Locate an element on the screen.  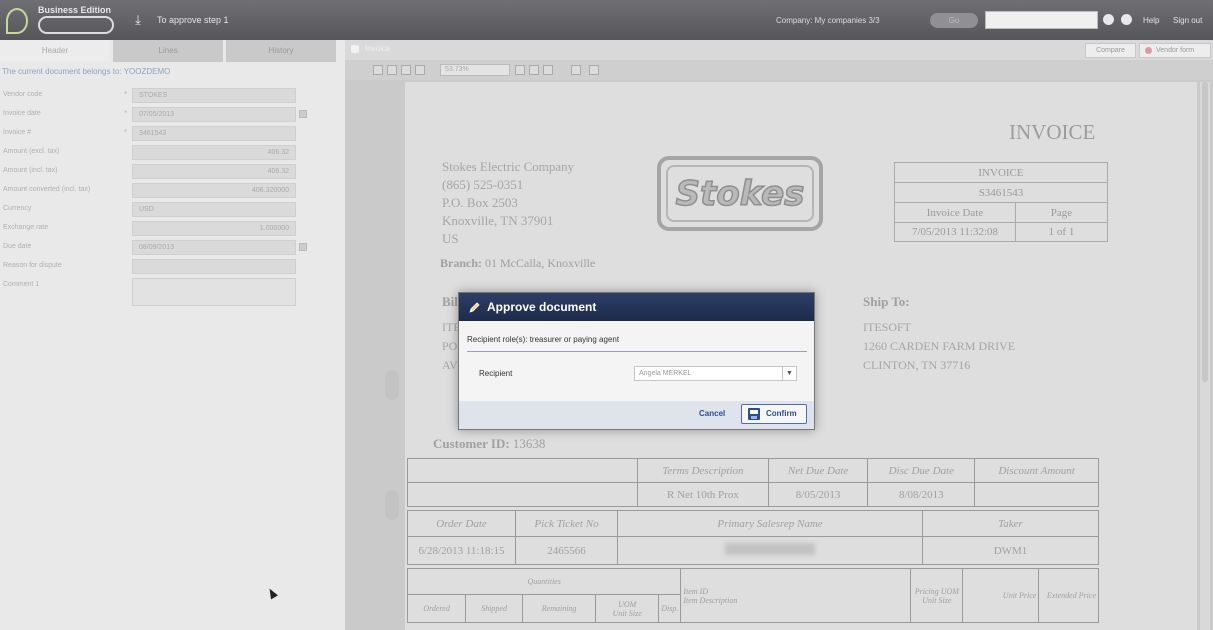
next-page-icon is located at coordinates (534, 70).